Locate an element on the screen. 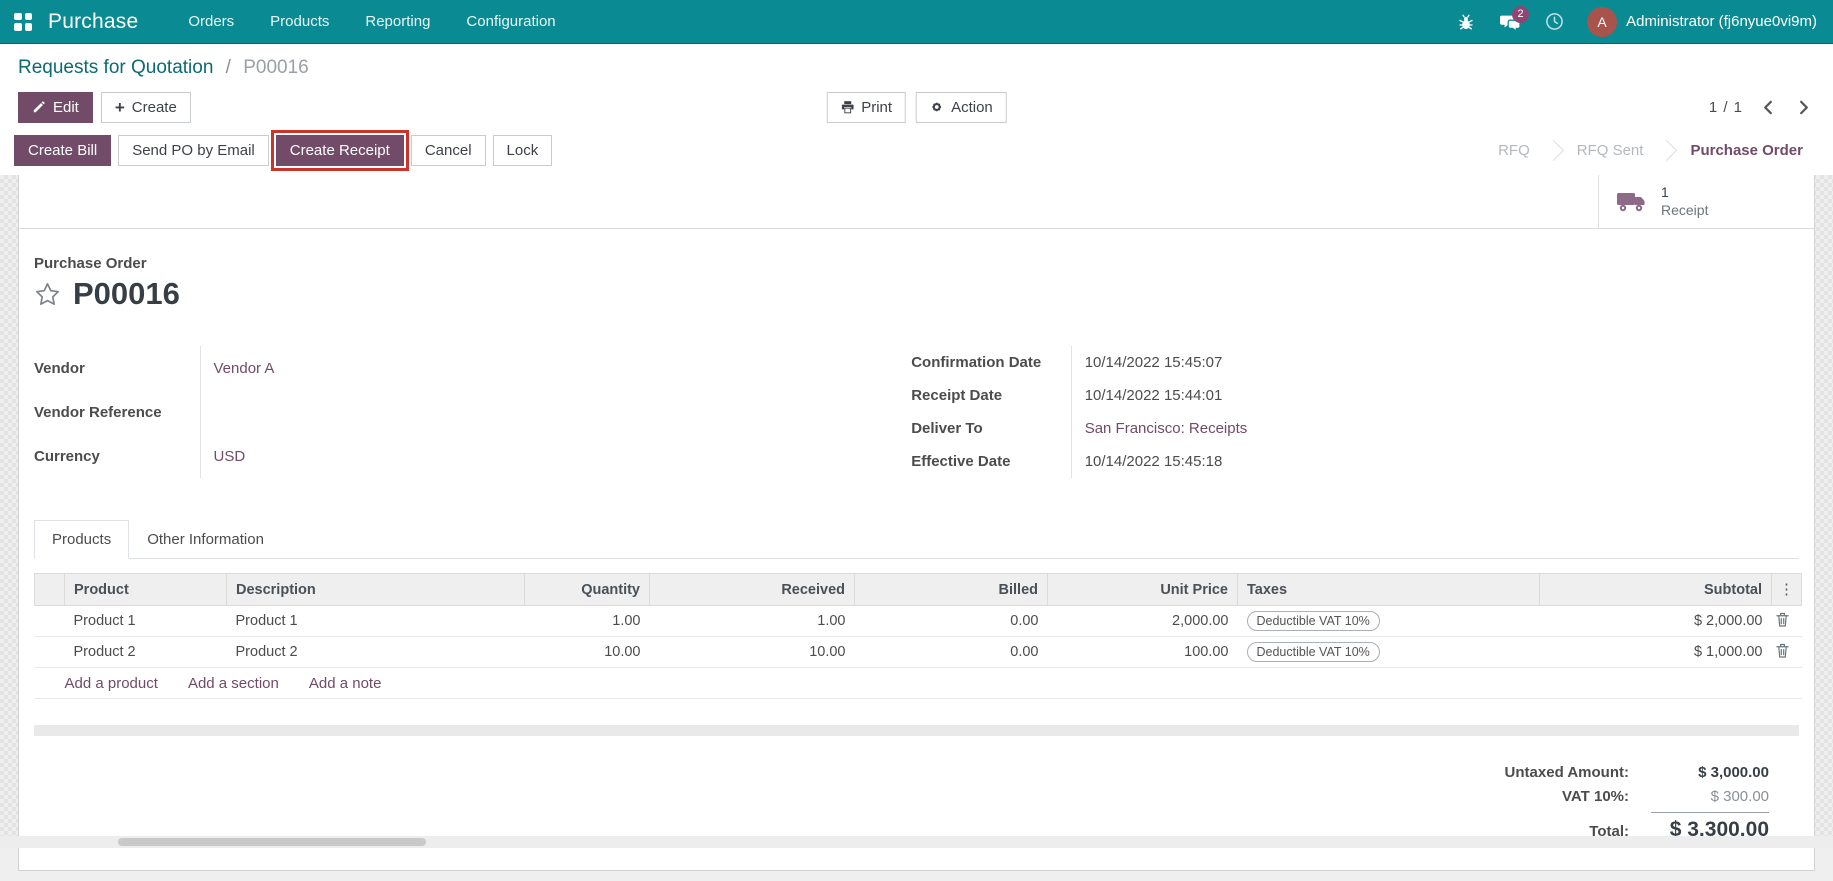  currency-label: Currency is located at coordinates (67, 456).